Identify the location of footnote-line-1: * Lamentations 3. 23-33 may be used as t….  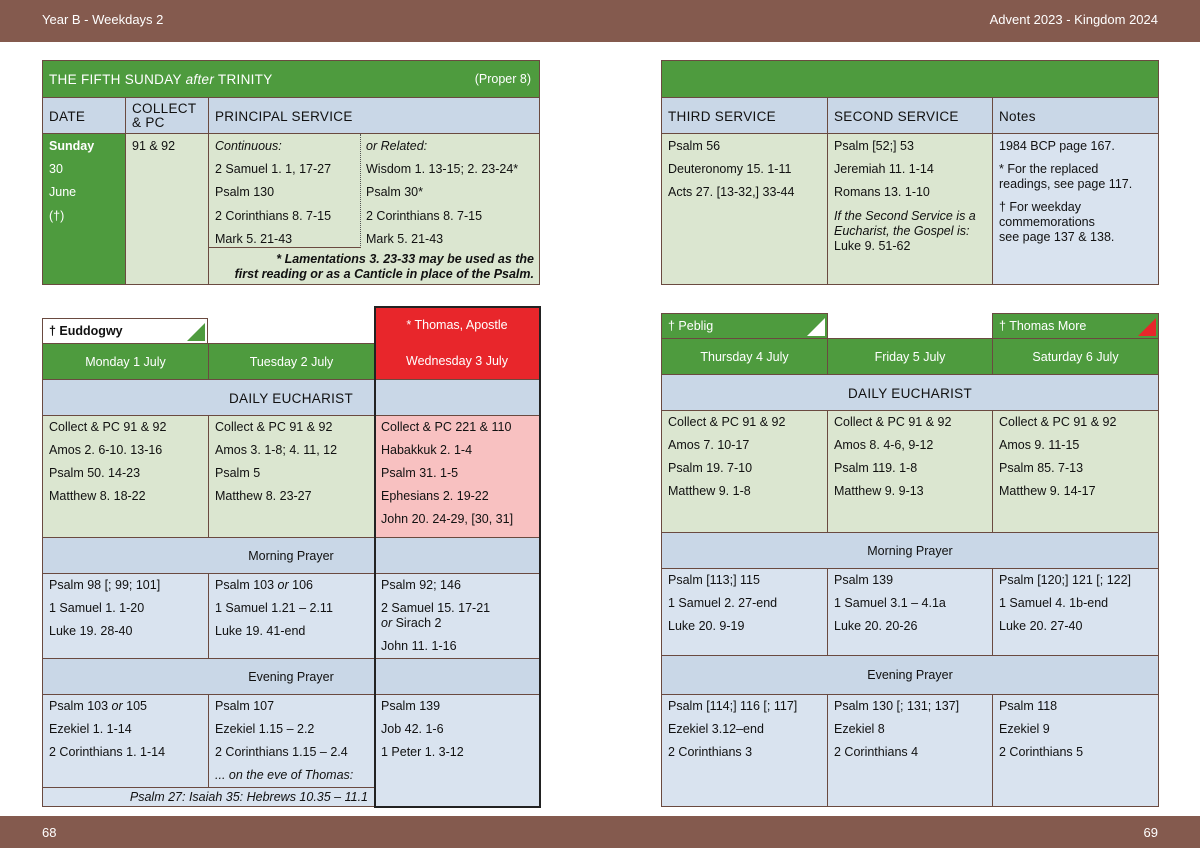
(405, 259).